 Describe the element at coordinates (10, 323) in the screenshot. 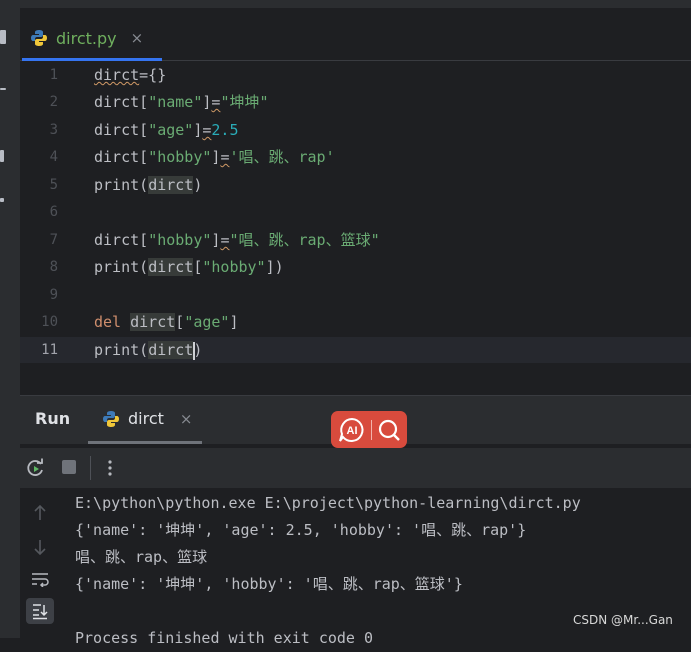

I see `left-tool-strip` at that location.